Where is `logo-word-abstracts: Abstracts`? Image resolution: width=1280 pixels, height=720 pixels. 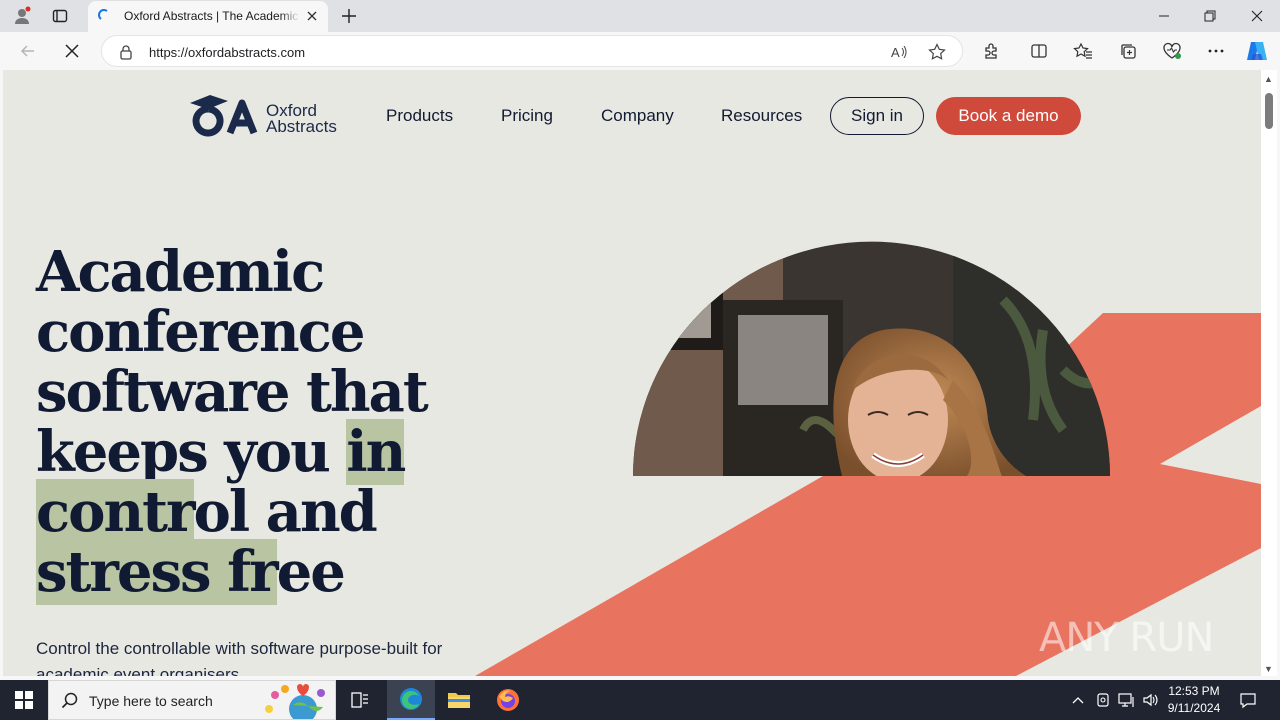
logo-word-abstracts: Abstracts is located at coordinates (301, 126).